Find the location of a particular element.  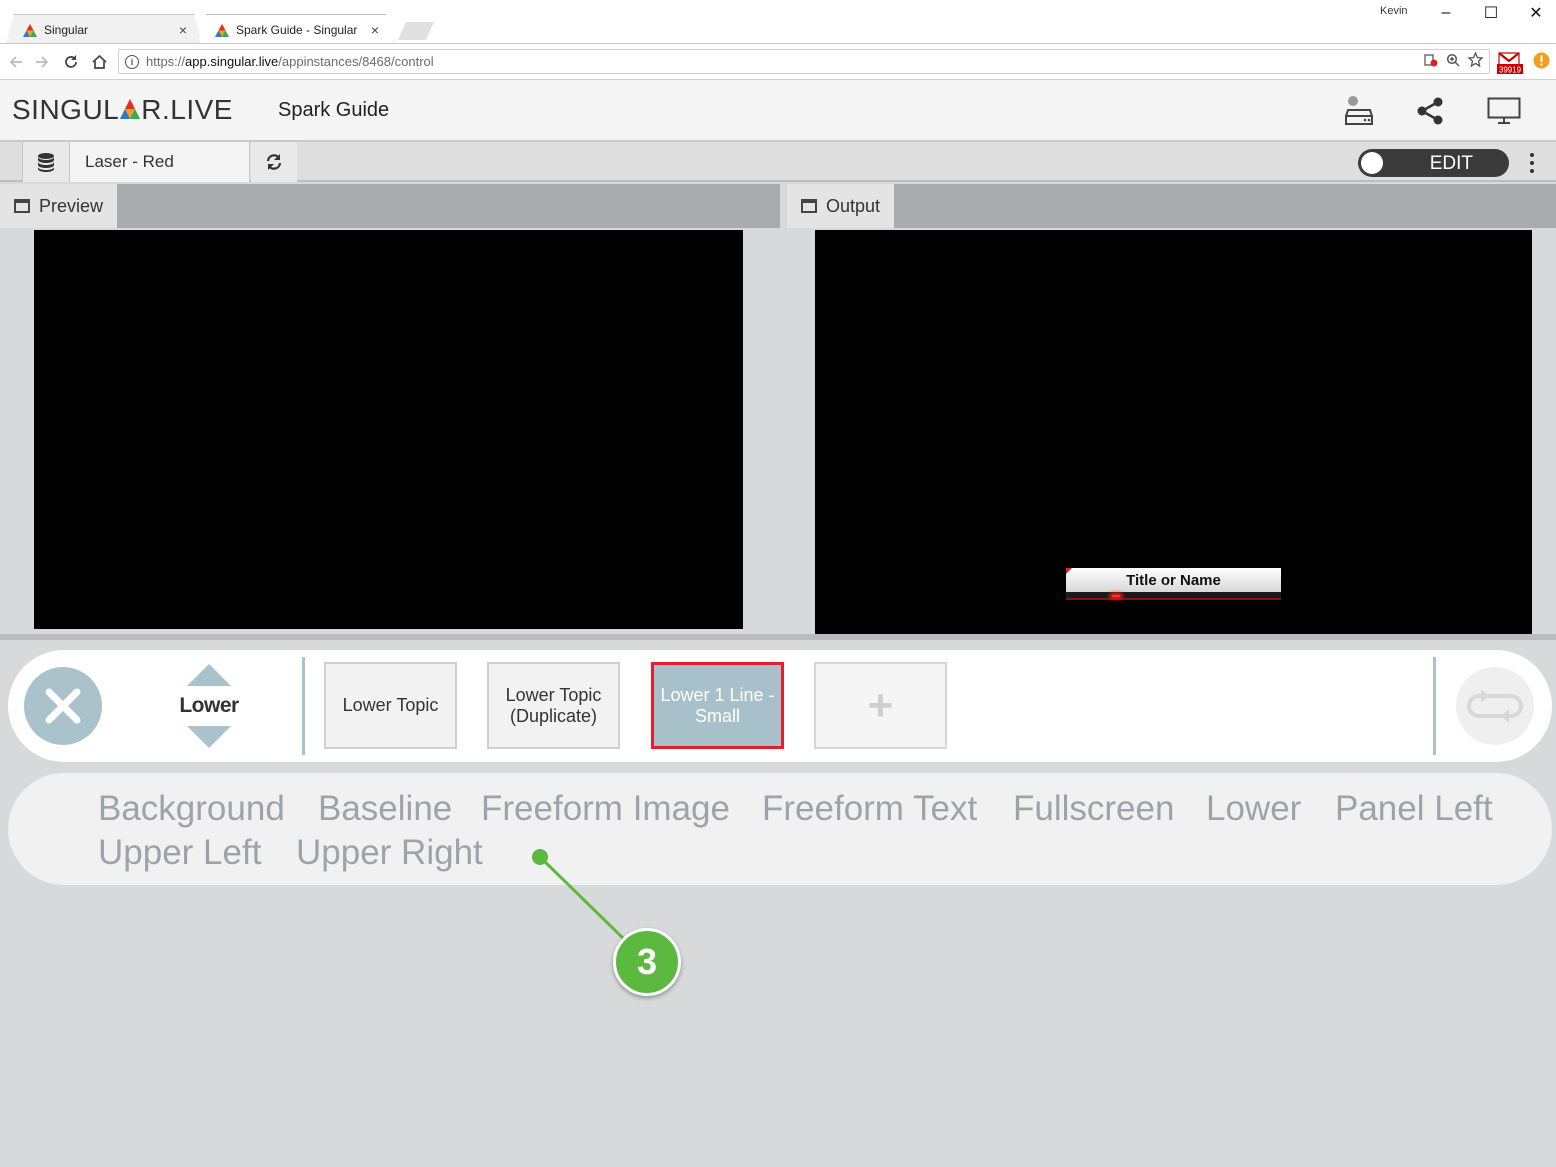

callout-badge: 3 is located at coordinates (647, 962).